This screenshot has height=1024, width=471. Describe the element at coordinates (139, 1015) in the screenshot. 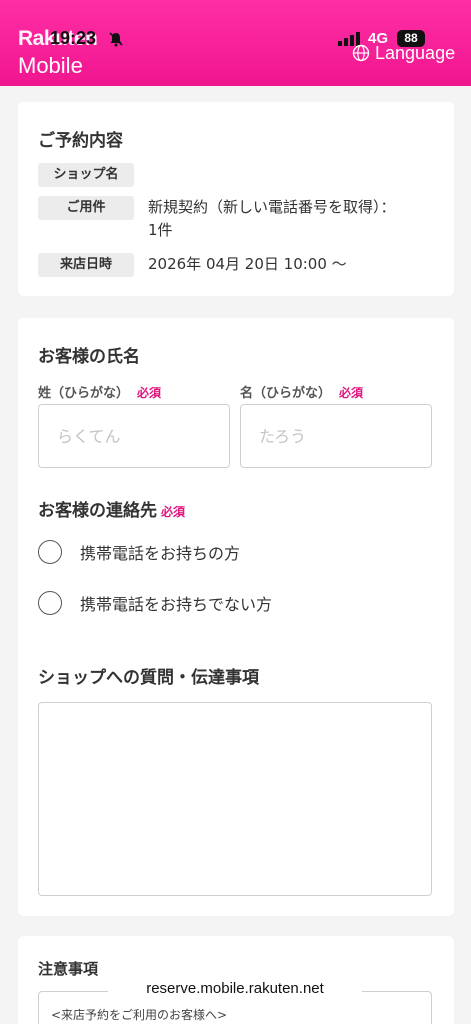

I see `notes-first-line: <来店予約をご利用のお客様へ>` at that location.